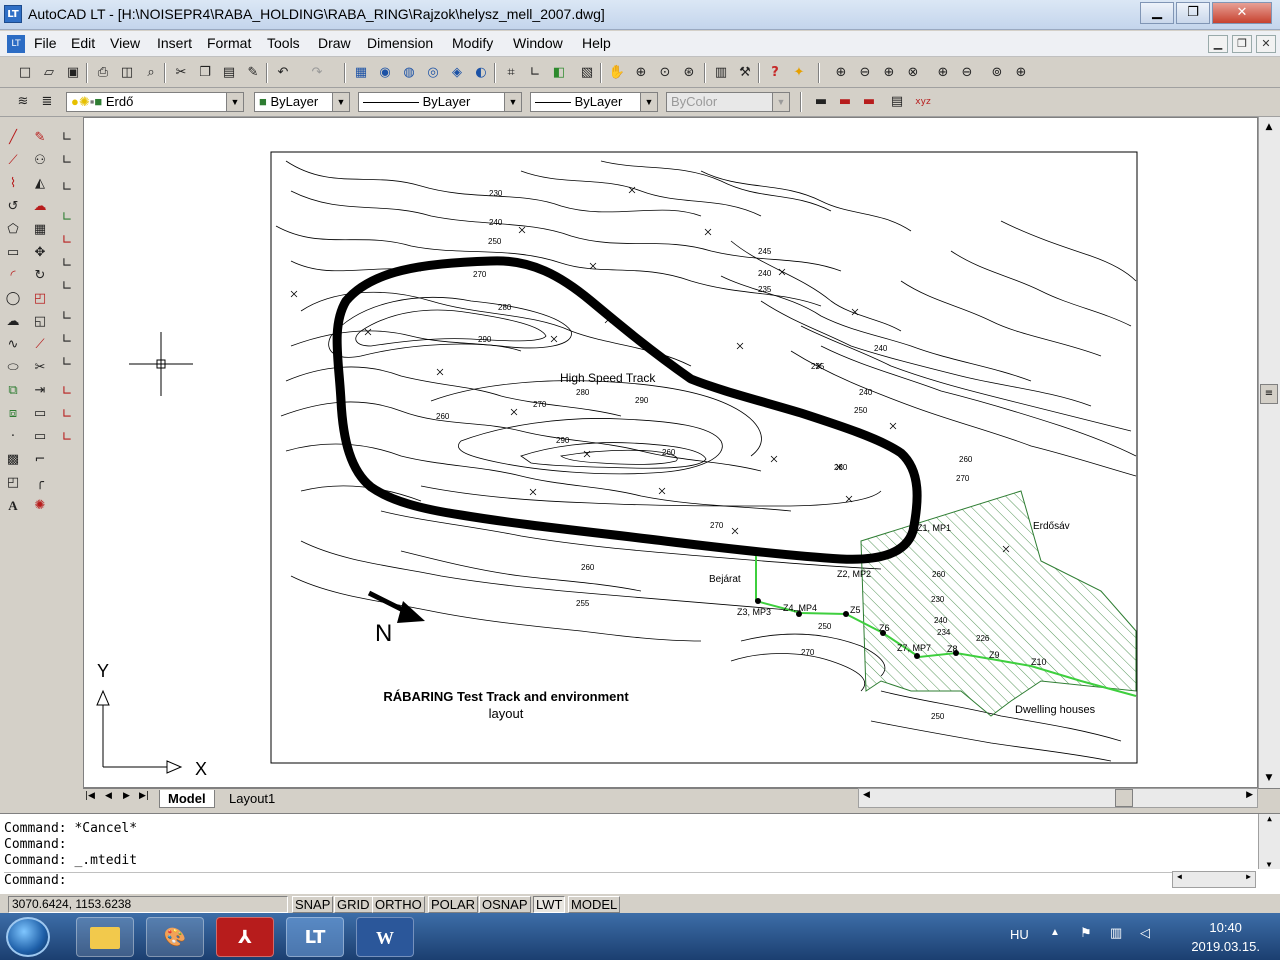  I want to click on break-icon: ▭, so click(40, 414).